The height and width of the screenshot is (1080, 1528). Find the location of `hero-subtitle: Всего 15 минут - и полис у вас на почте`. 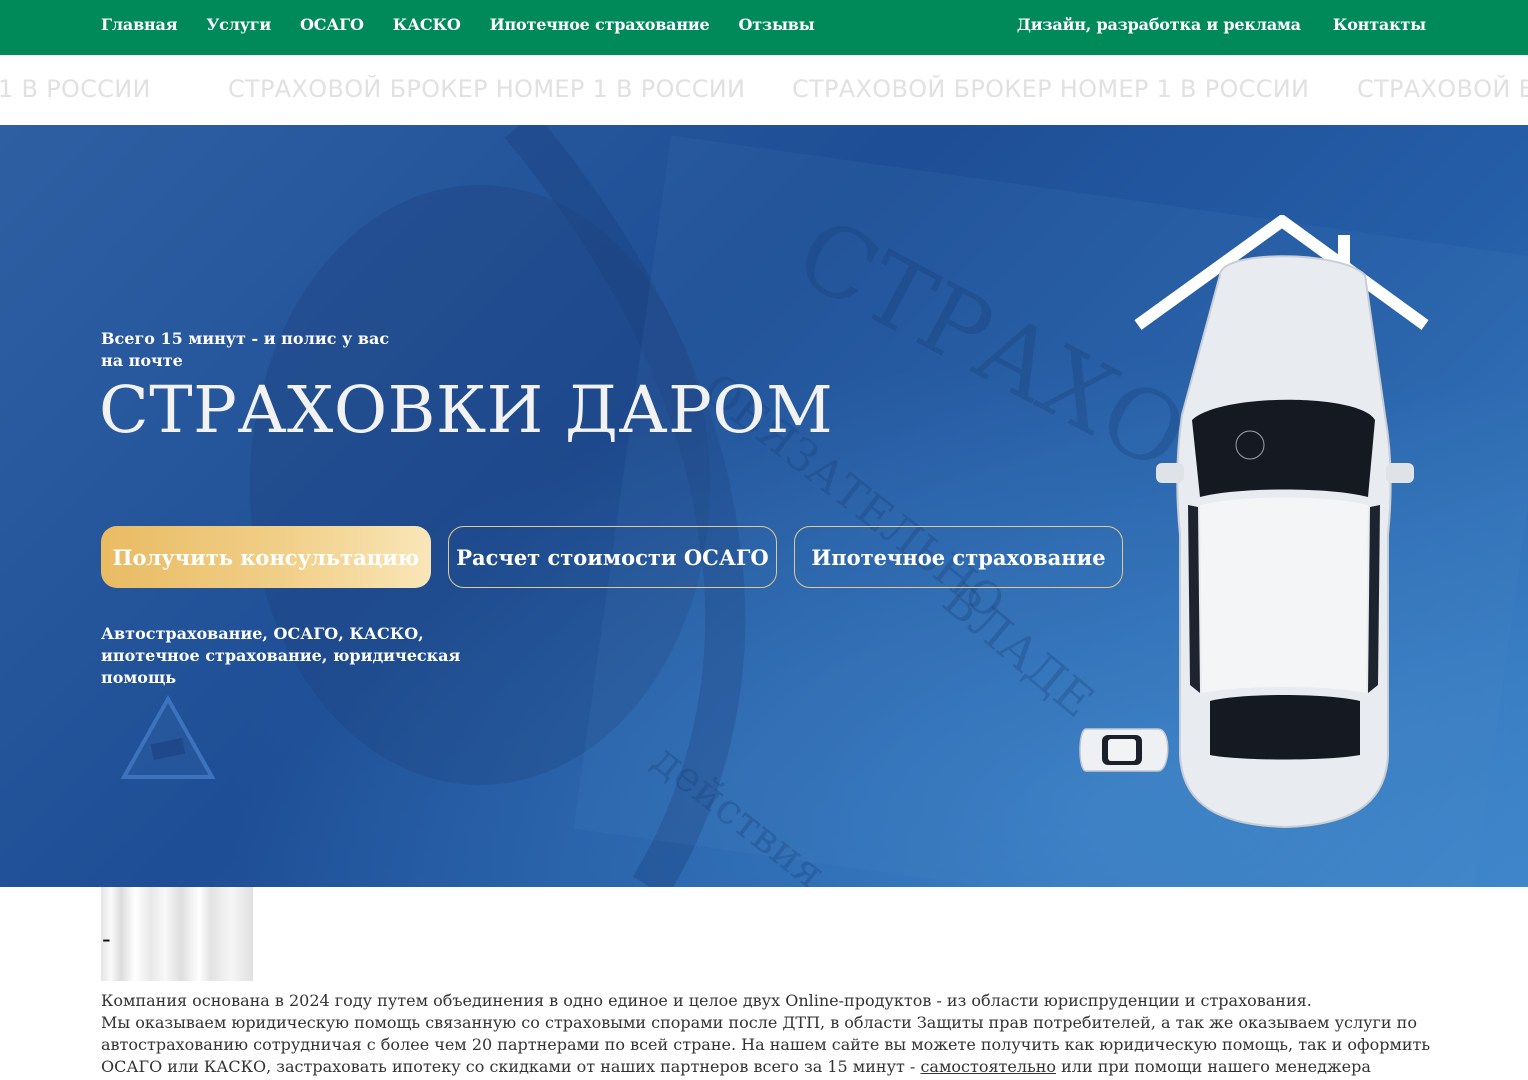

hero-subtitle: Всего 15 минут - и полис у вас на почте is located at coordinates (245, 349).